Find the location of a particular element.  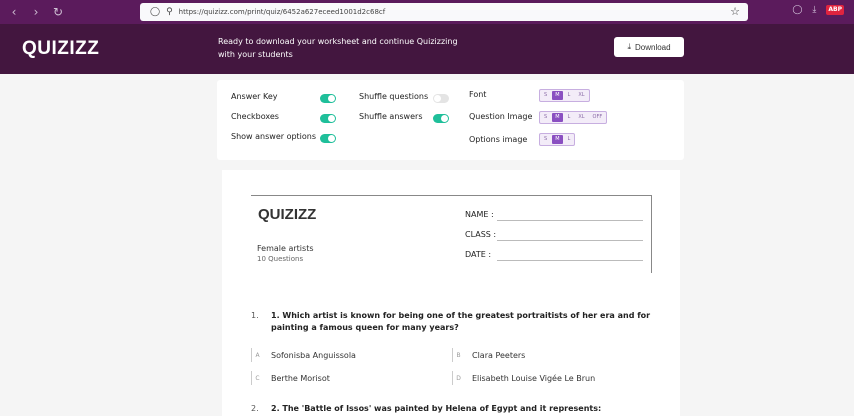

question-image-size-selector: S M L XL OFF is located at coordinates (573, 117).